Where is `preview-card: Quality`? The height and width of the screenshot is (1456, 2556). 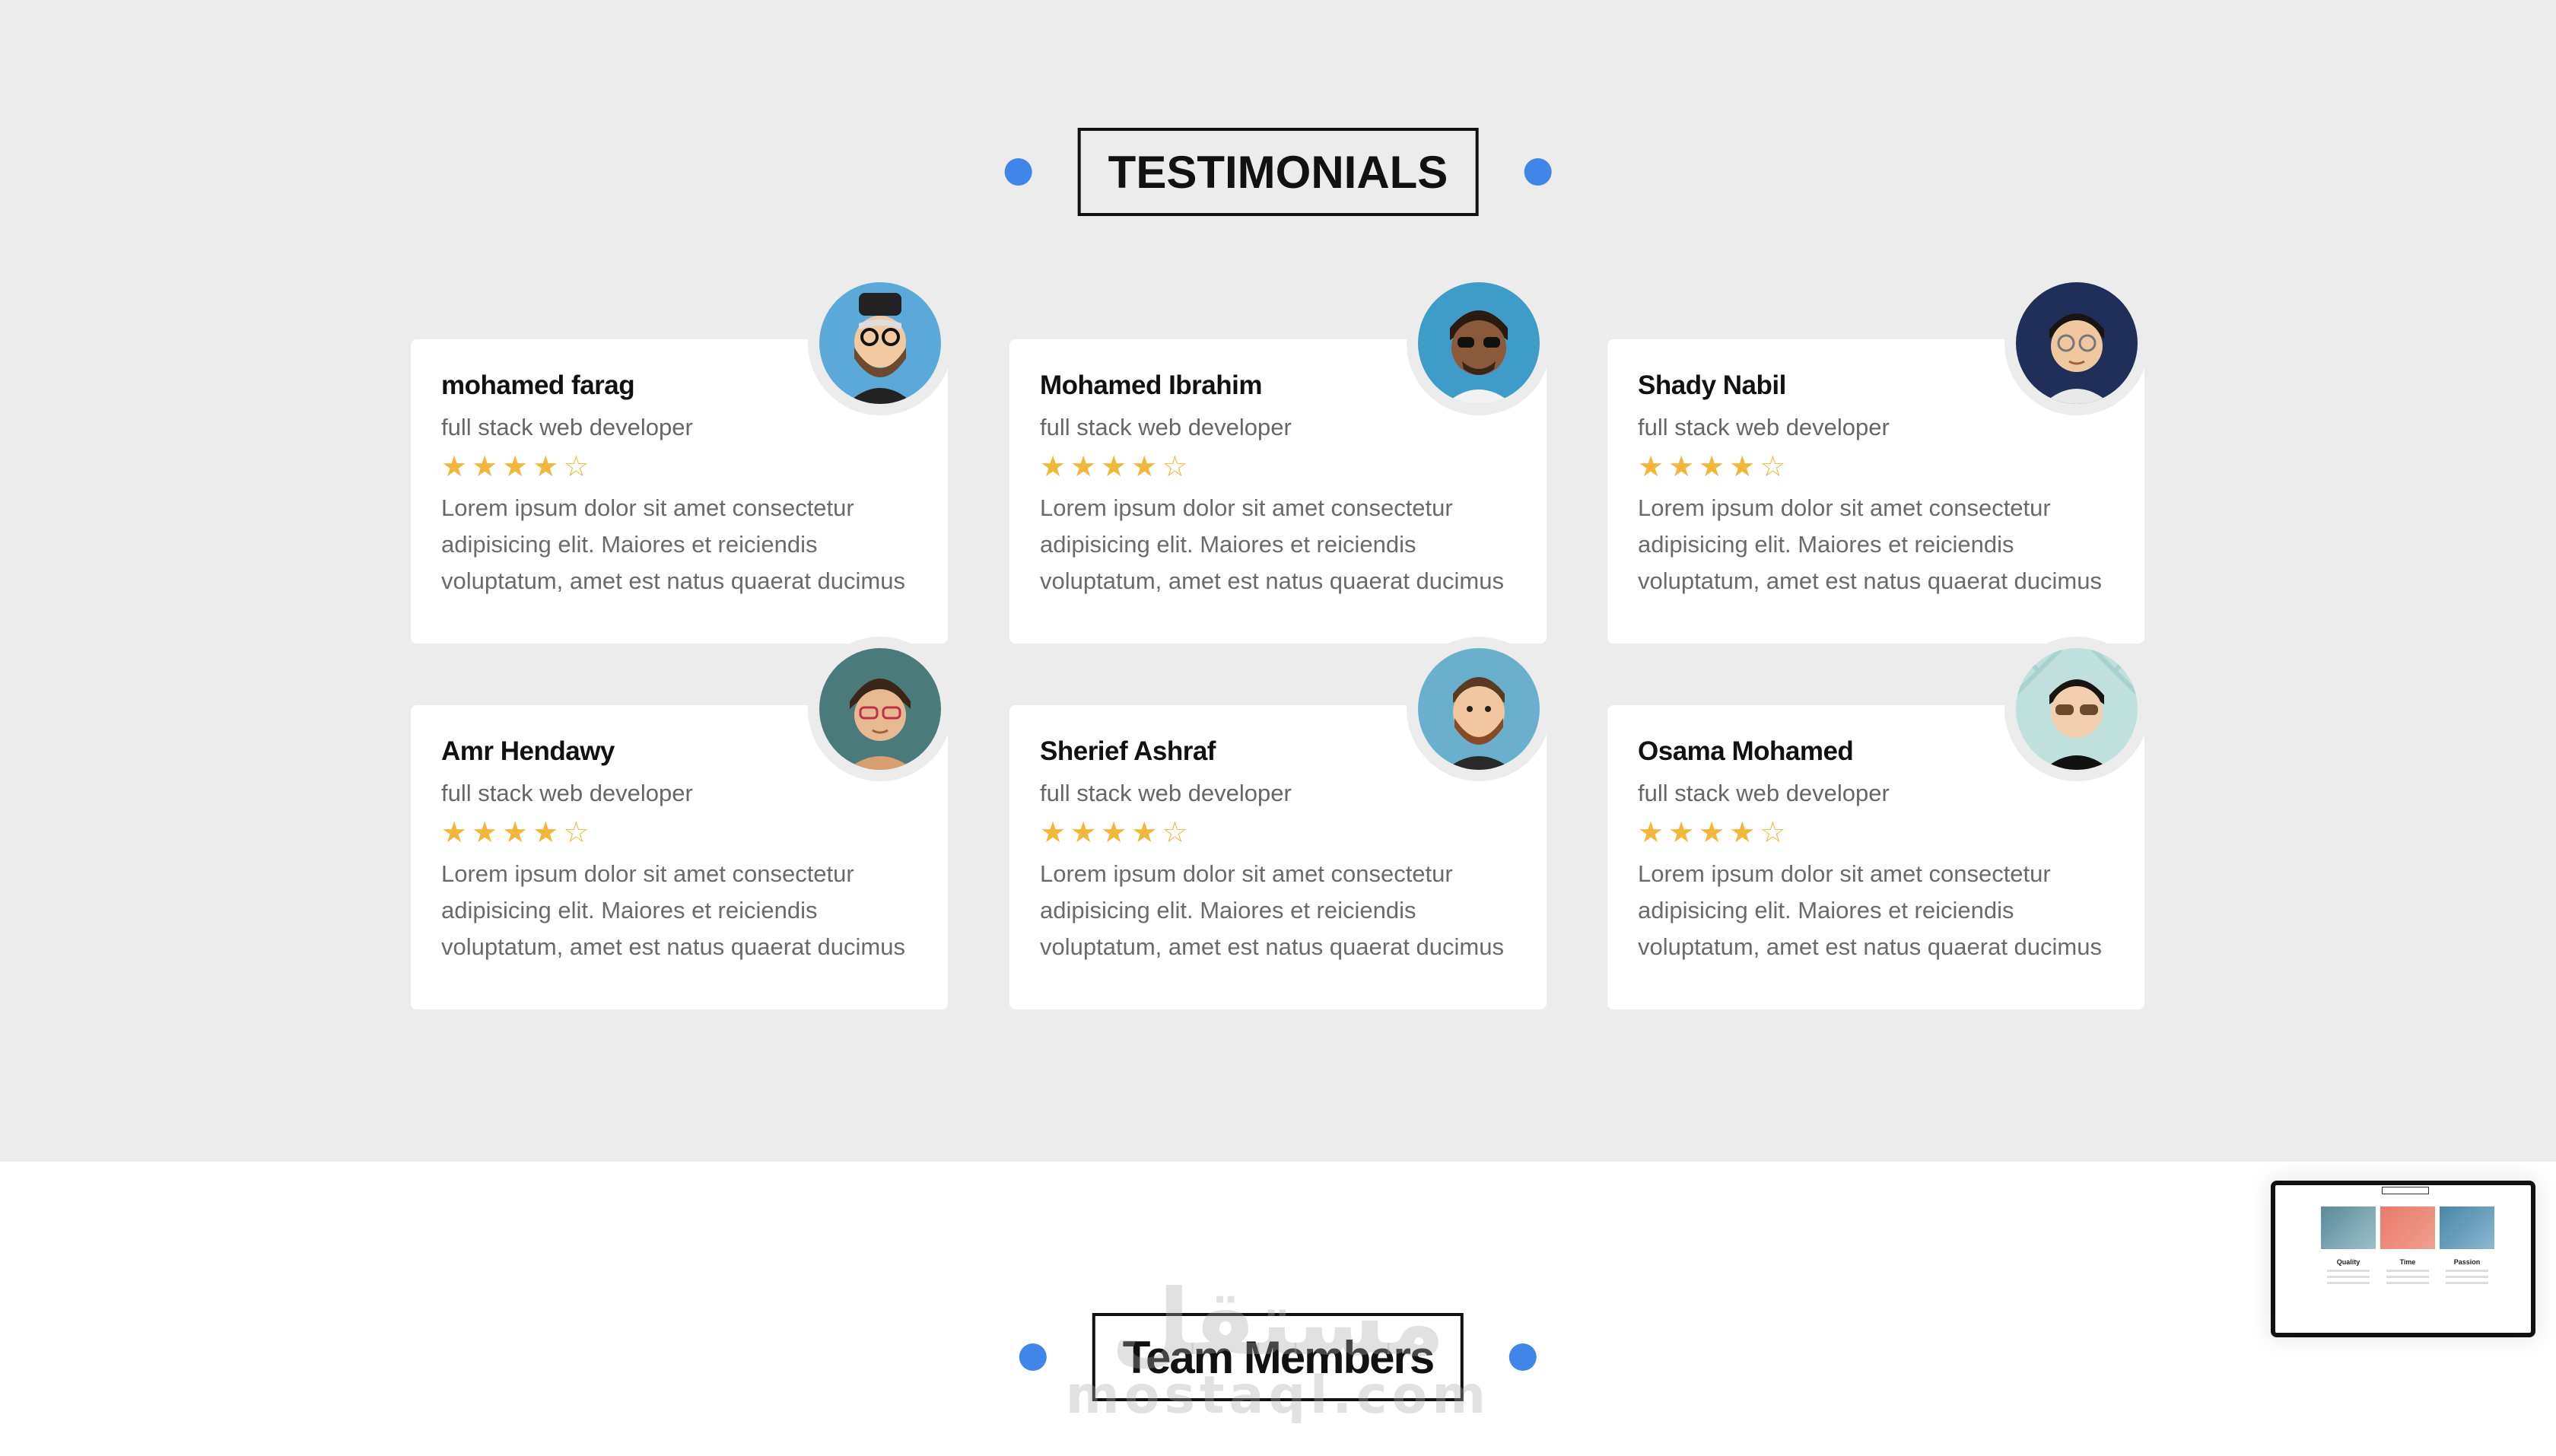 preview-card: Quality is located at coordinates (2348, 1259).